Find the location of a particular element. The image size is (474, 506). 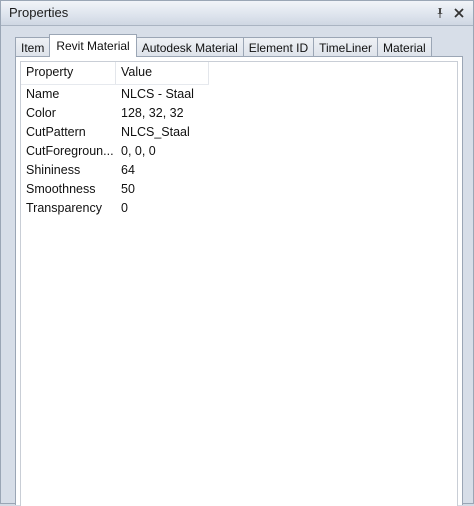

property-value-cell: 128, 32, 32 is located at coordinates (152, 113).